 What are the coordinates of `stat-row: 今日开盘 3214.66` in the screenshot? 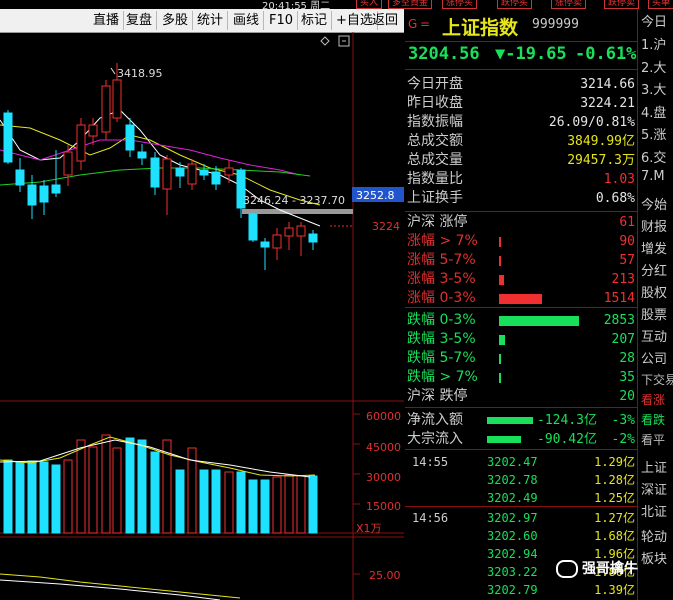 It's located at (522, 84).